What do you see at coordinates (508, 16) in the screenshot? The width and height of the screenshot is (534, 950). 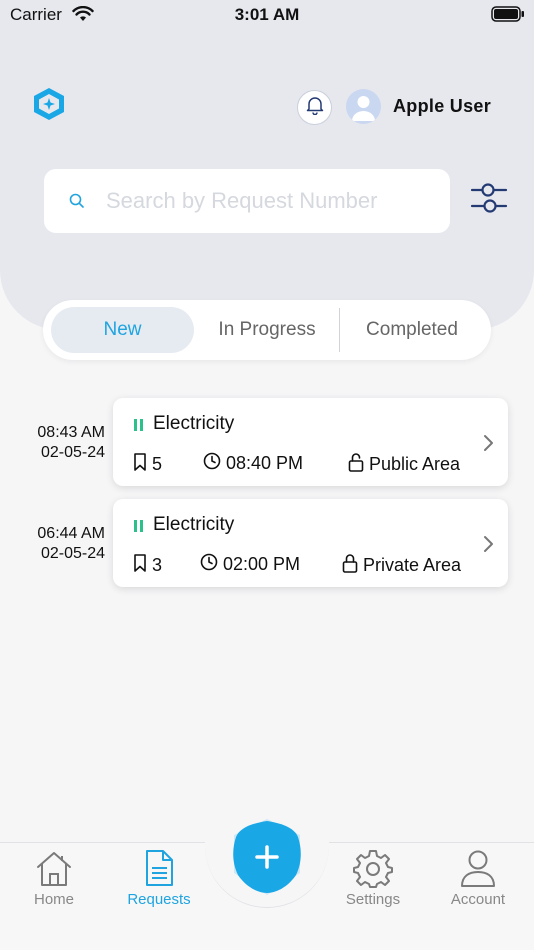 I see `battery-icon` at bounding box center [508, 16].